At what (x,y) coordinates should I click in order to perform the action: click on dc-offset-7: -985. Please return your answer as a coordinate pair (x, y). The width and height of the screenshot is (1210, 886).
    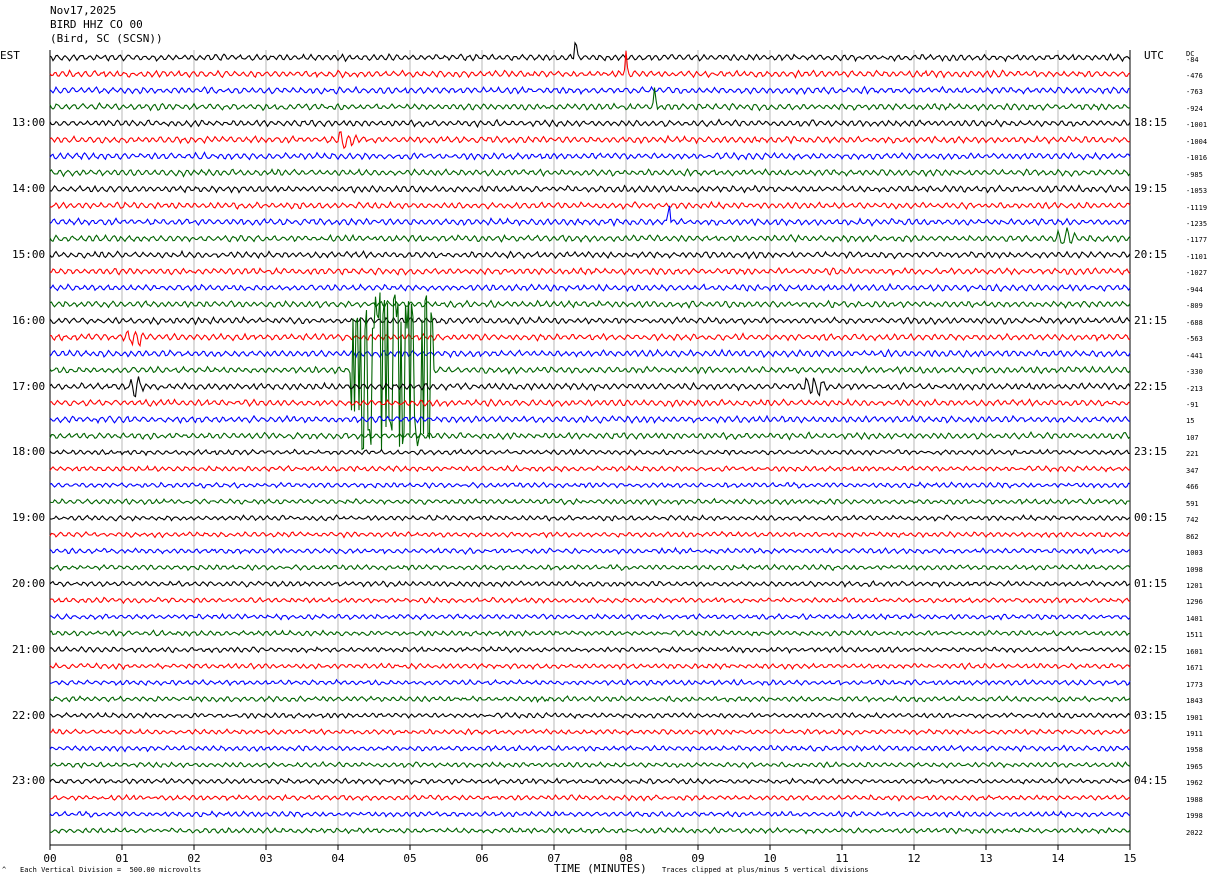
    Looking at the image, I should click on (1194, 174).